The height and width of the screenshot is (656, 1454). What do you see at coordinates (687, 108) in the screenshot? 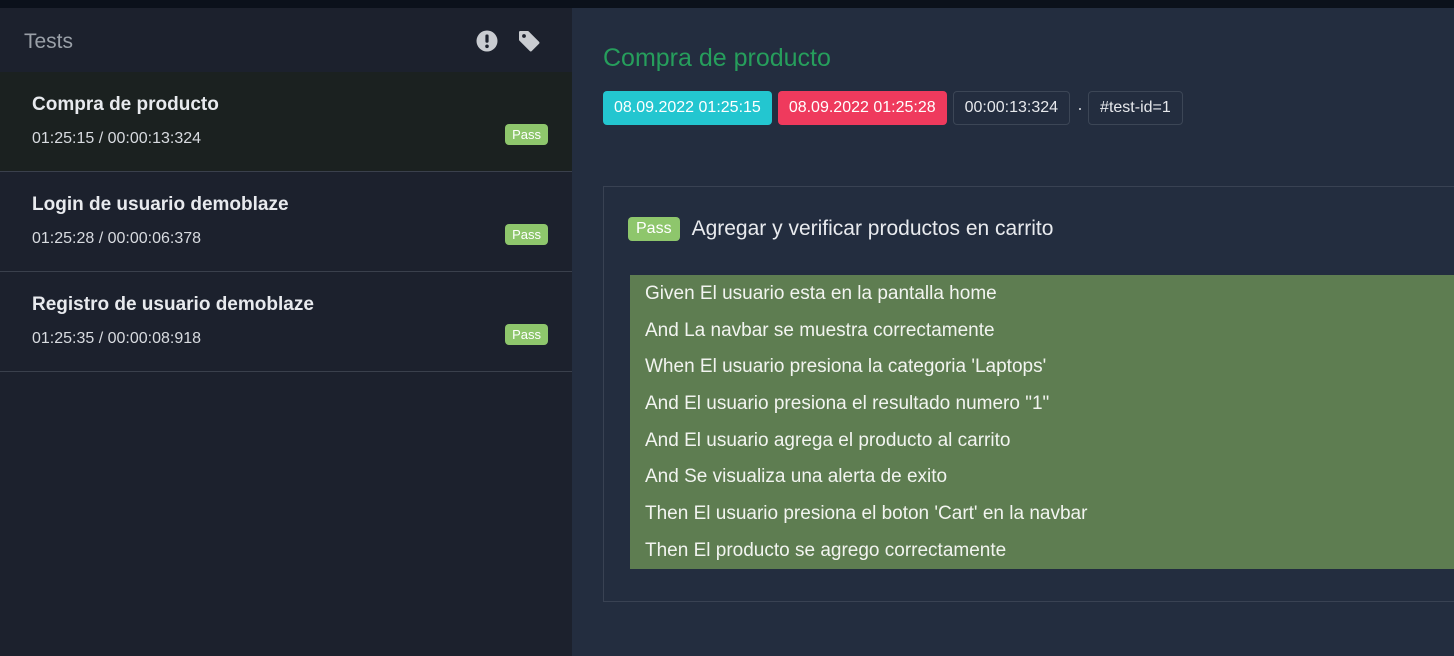
I see `start-time-chip: 08.09.2022 01:25:15` at bounding box center [687, 108].